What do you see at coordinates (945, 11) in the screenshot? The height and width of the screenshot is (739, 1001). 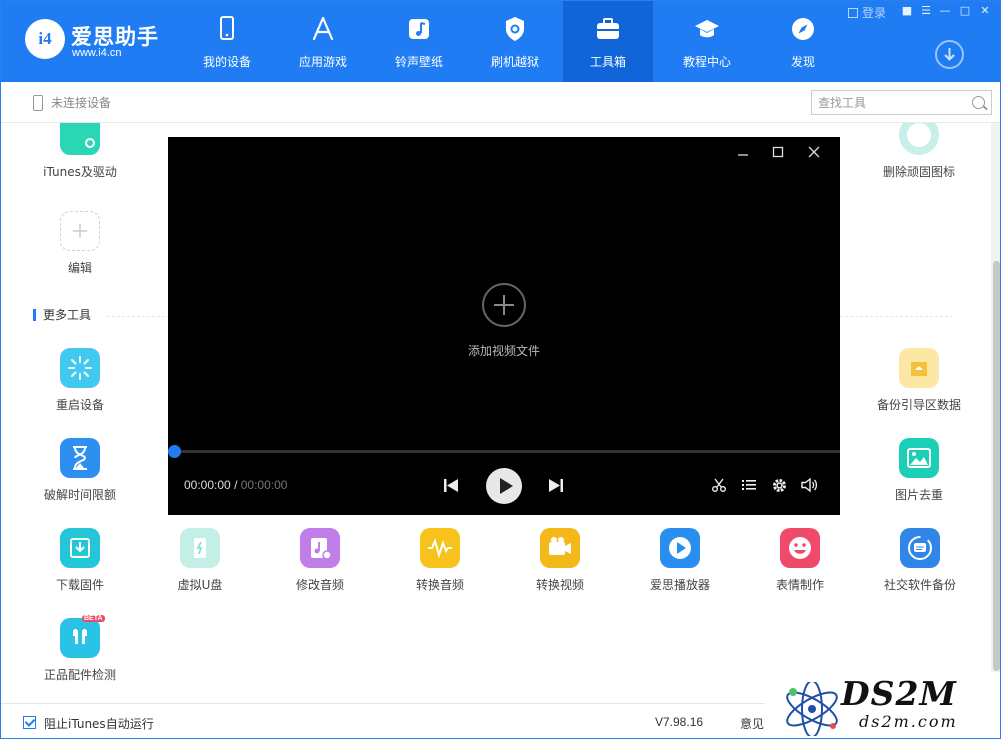 I see `minimize-icon: —` at bounding box center [945, 11].